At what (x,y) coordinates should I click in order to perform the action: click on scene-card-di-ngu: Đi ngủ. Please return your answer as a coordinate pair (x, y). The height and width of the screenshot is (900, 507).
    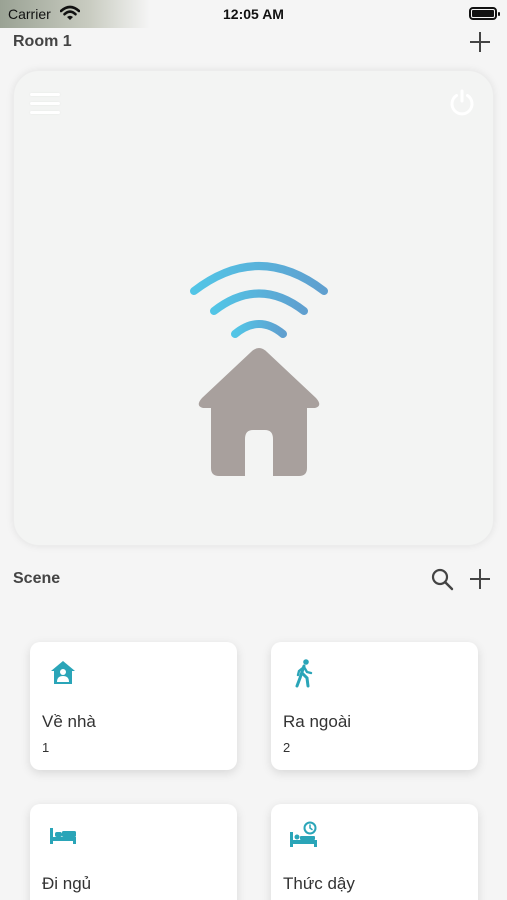
    Looking at the image, I should click on (133, 852).